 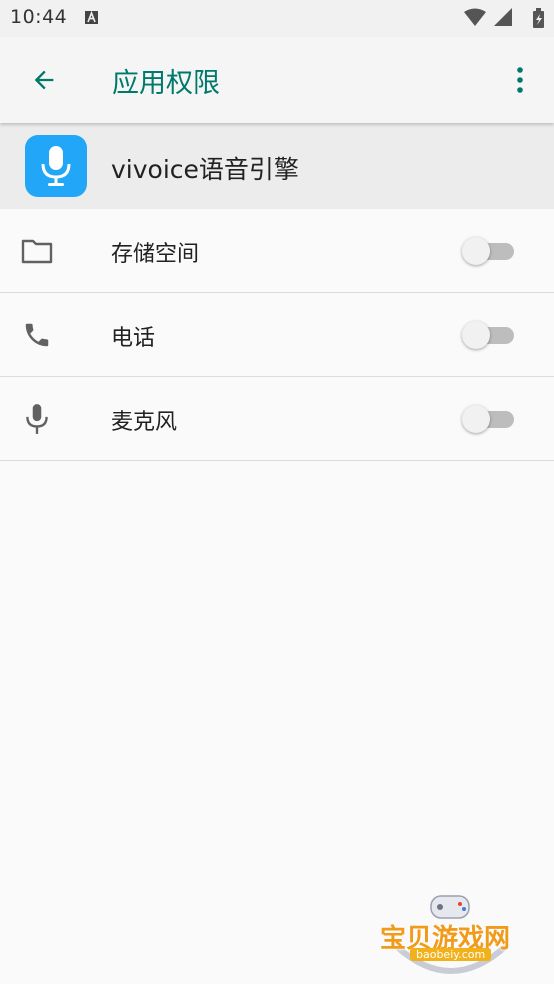 What do you see at coordinates (37, 335) in the screenshot?
I see `phone-icon` at bounding box center [37, 335].